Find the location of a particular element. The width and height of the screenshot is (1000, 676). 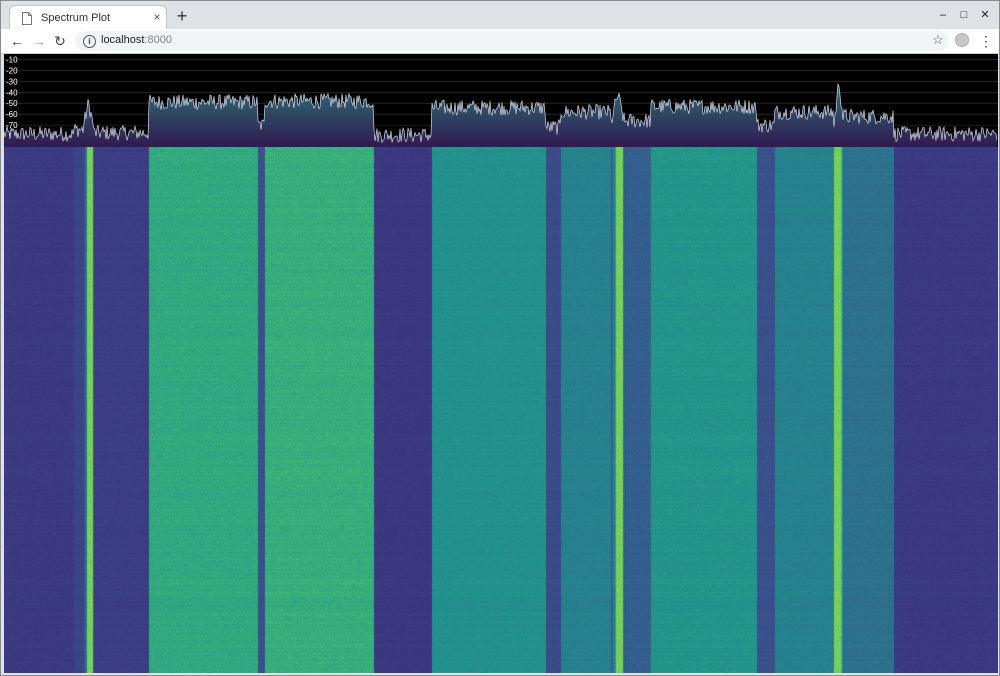

info-icon: i is located at coordinates (89, 41).